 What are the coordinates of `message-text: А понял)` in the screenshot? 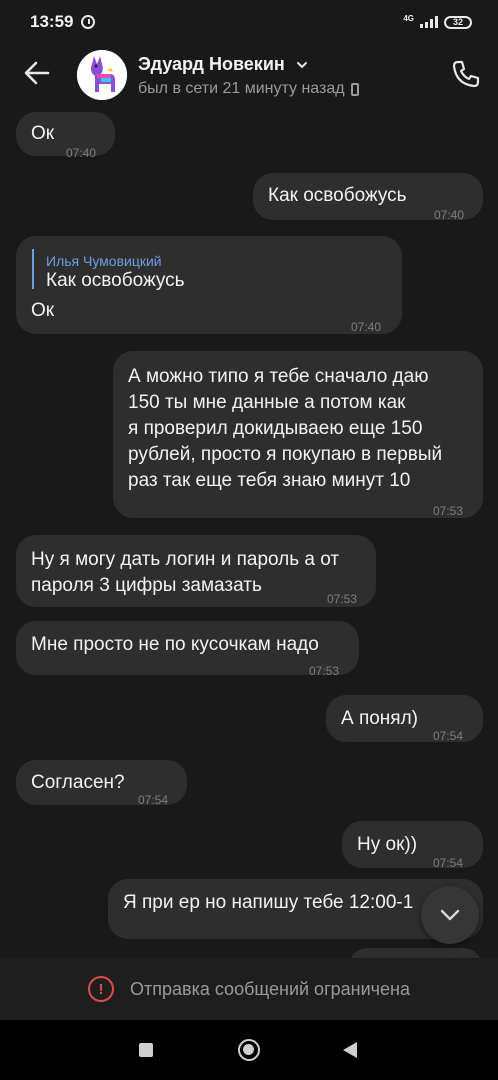 It's located at (380, 718).